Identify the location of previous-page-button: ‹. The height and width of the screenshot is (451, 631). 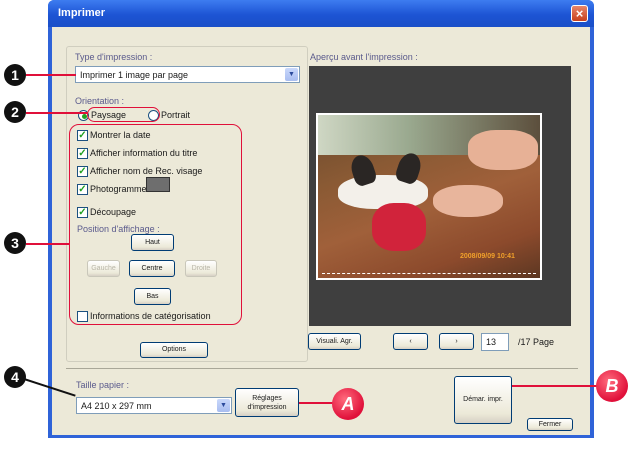
(410, 341).